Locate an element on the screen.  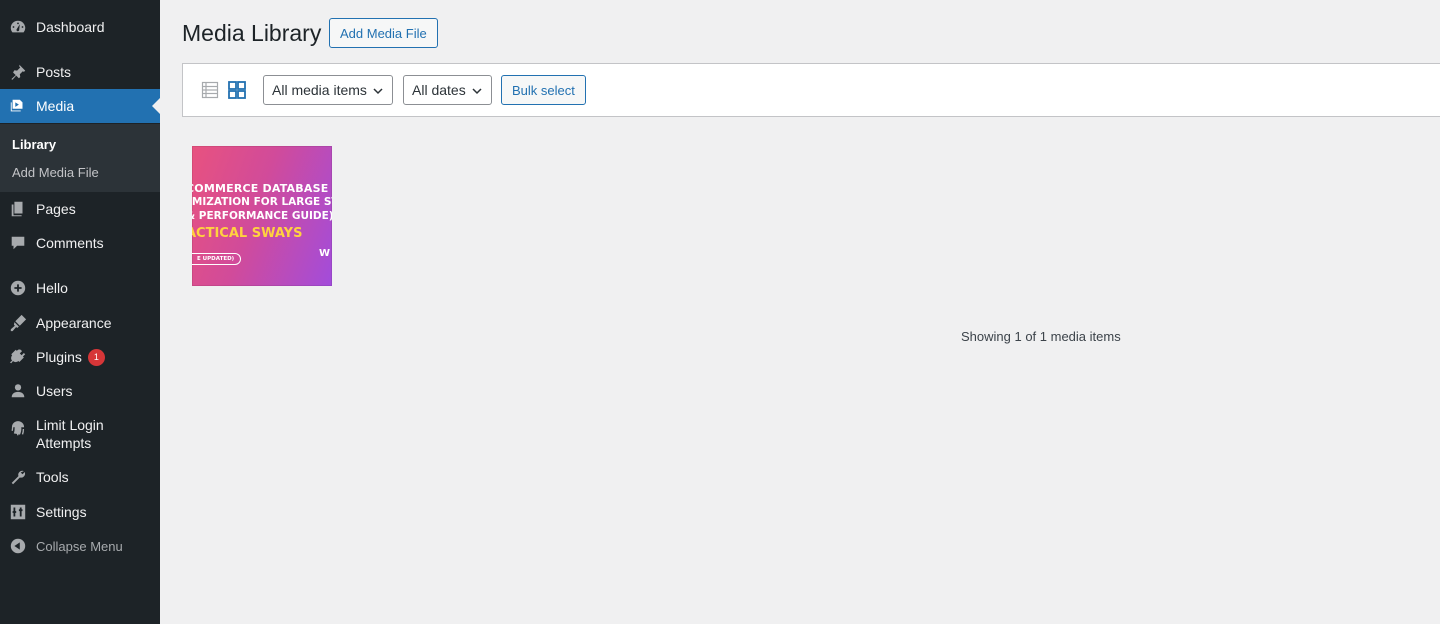
thumbnail-text: & PERFORMANCE GUIDE) is located at coordinates (262, 216).